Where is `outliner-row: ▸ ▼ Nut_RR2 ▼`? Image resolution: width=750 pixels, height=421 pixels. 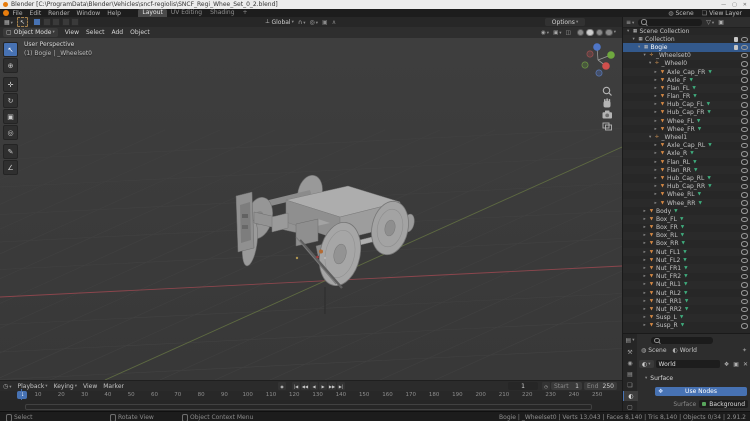 outliner-row: ▸ ▼ Nut_RR2 ▼ is located at coordinates (686, 309).